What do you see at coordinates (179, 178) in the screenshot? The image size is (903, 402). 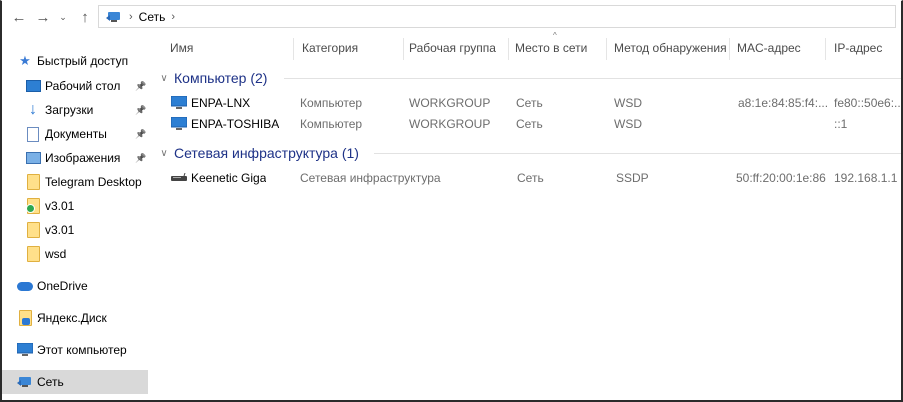 I see `router-icon` at bounding box center [179, 178].